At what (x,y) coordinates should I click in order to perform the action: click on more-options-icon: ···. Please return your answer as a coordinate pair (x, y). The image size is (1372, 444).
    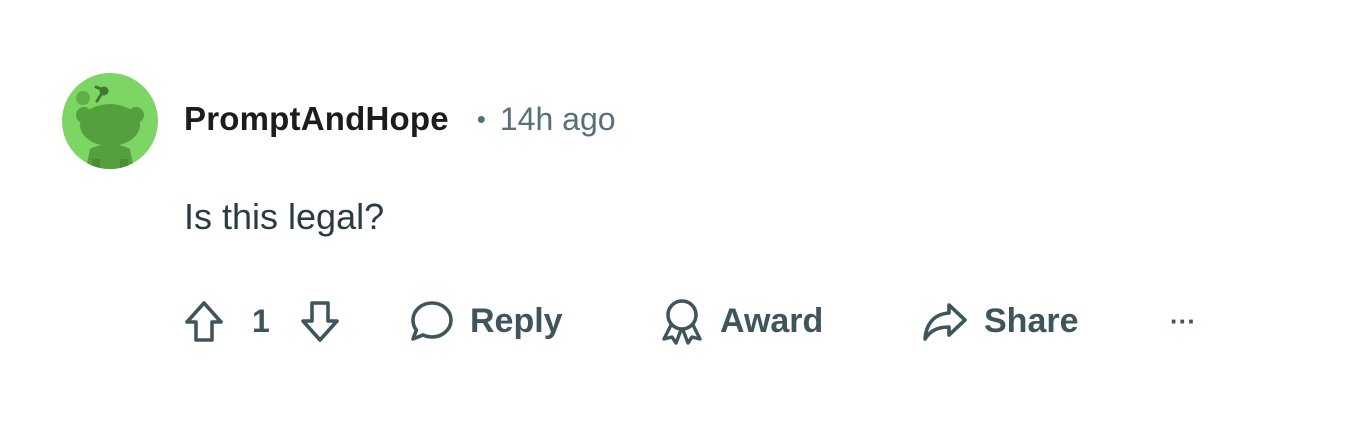
    Looking at the image, I should click on (1183, 320).